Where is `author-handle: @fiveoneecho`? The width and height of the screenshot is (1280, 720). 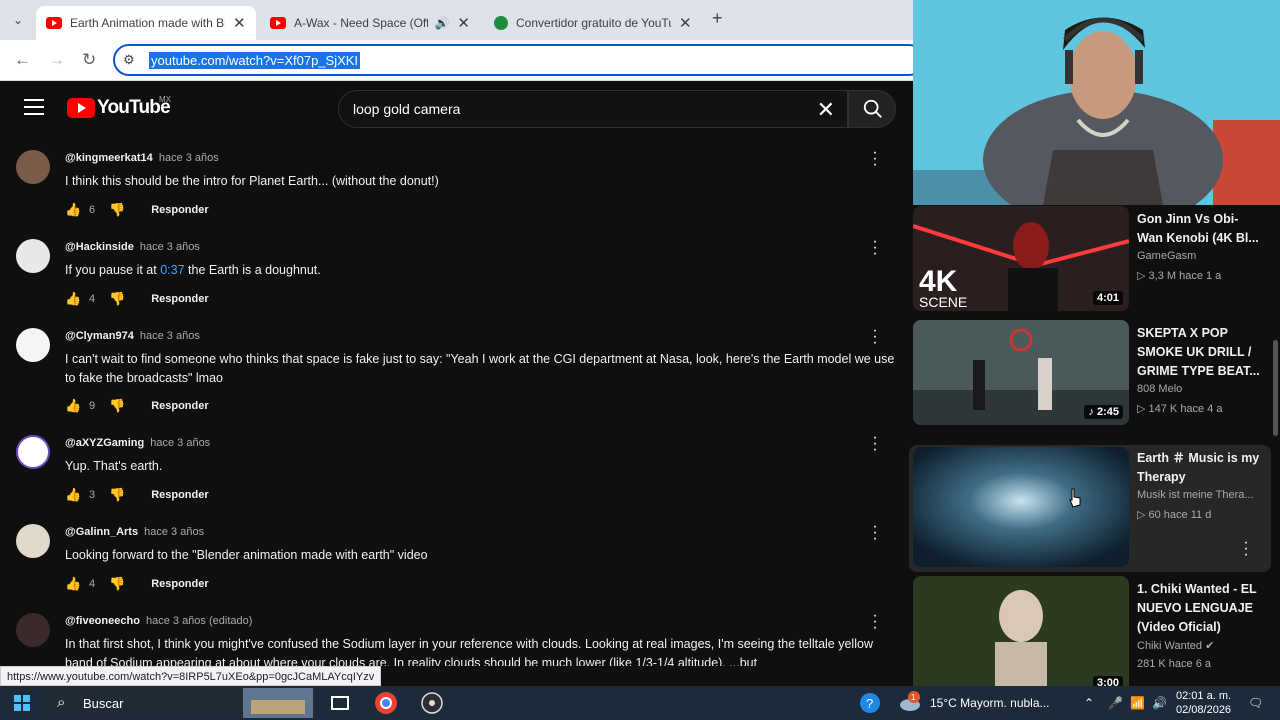 author-handle: @fiveoneecho is located at coordinates (102, 621).